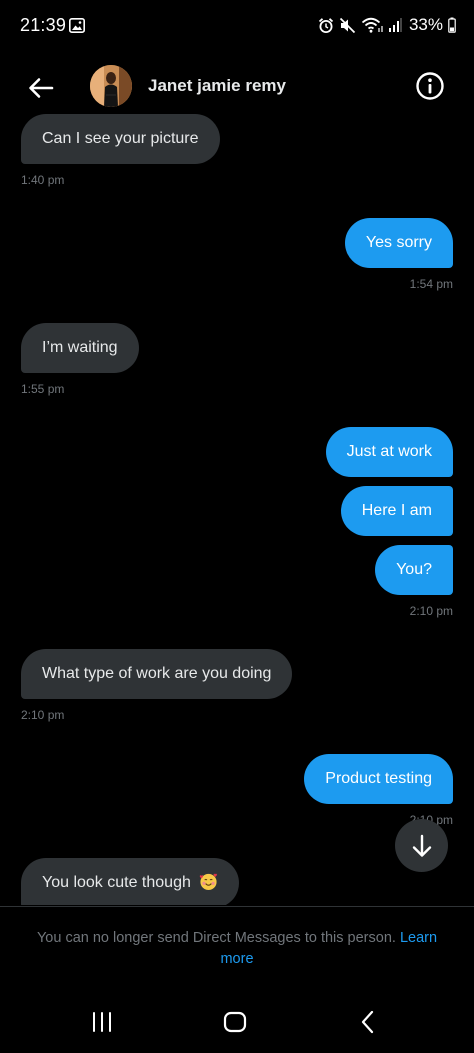  I want to click on home-icon, so click(235, 1022).